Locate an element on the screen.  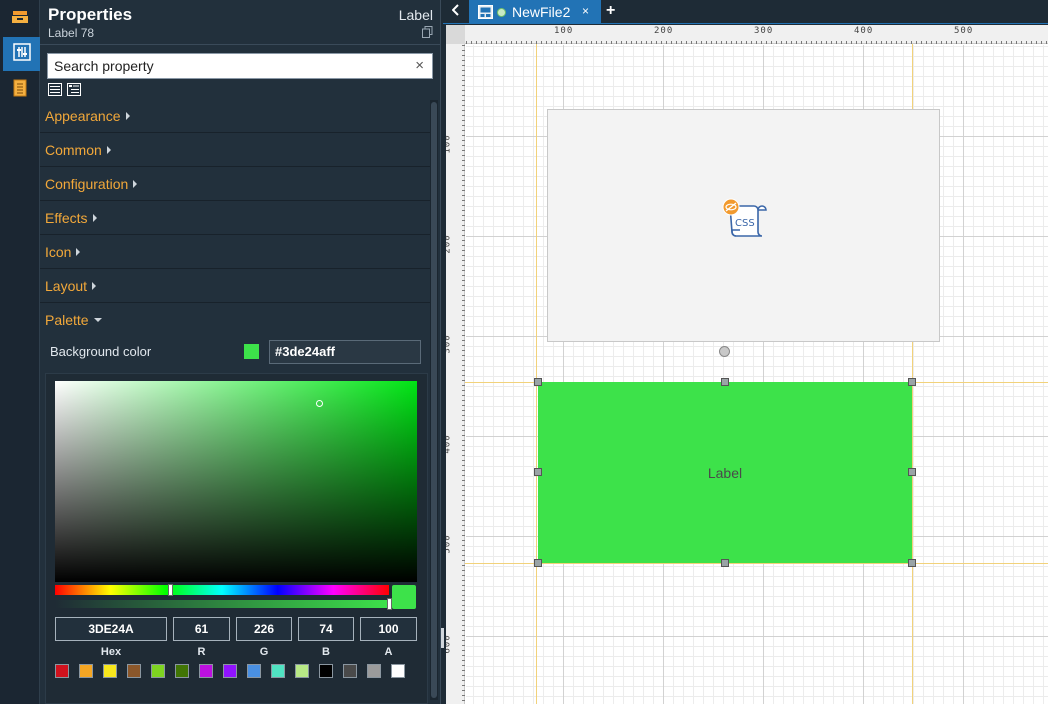
toolbox-rail-button is located at coordinates (20, 19).